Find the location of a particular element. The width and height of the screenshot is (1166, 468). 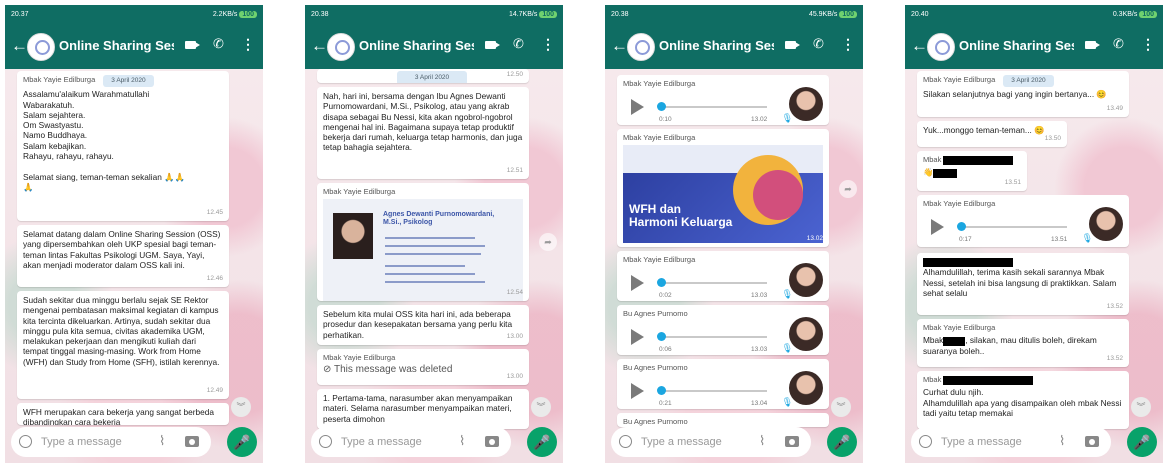

poster-image: WFH dan Harmoni Keluarga is located at coordinates (723, 194).